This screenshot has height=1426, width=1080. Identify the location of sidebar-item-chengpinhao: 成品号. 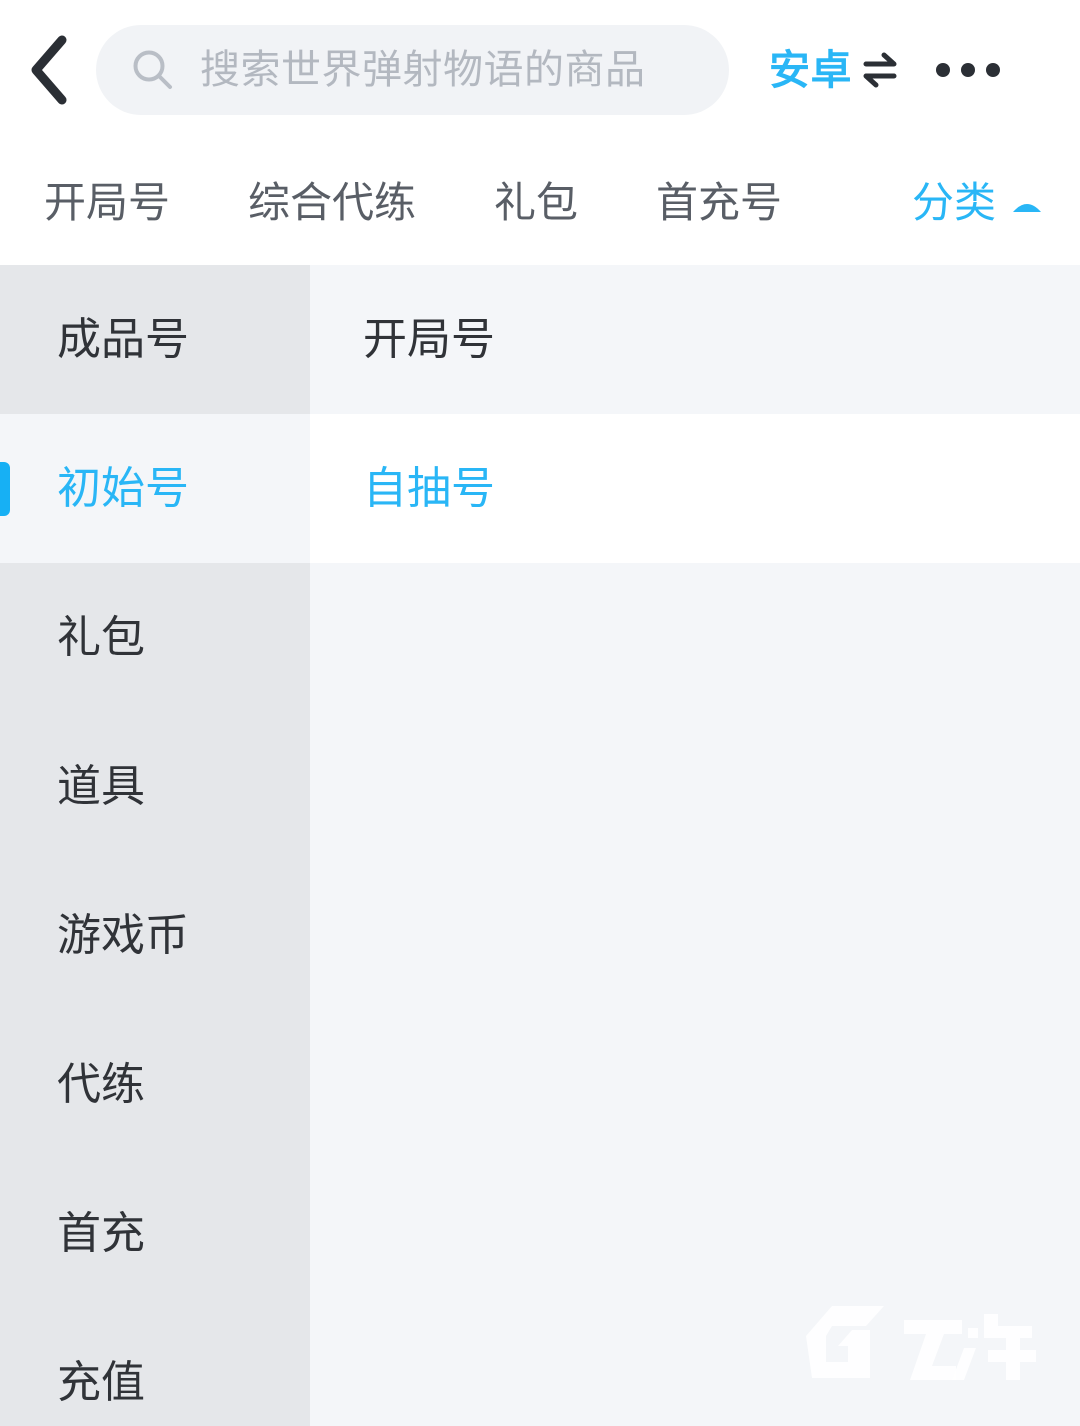
(155, 339).